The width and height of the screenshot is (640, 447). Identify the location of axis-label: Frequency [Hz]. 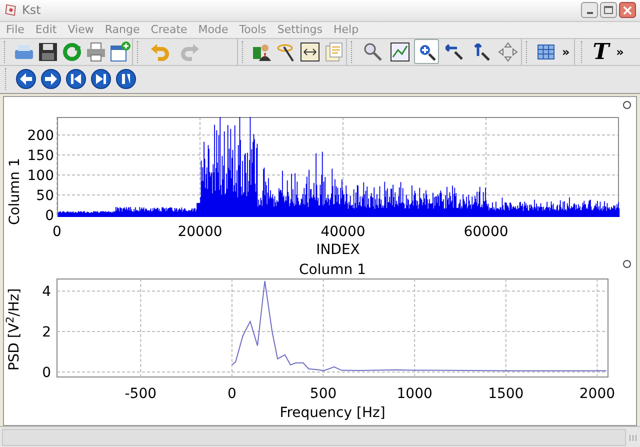
(333, 412).